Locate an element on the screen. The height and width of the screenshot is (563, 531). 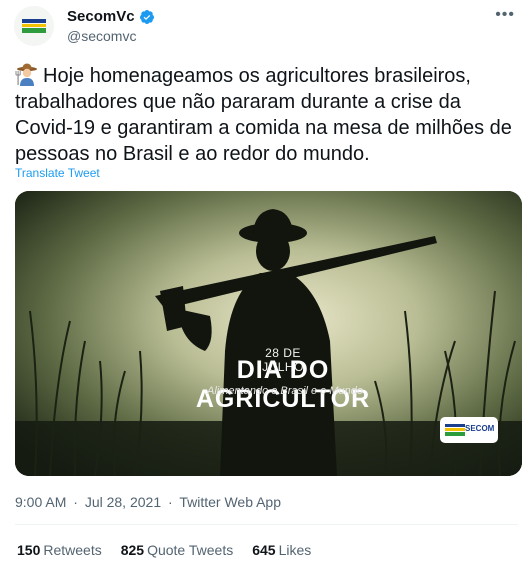
divider is located at coordinates (266, 524).